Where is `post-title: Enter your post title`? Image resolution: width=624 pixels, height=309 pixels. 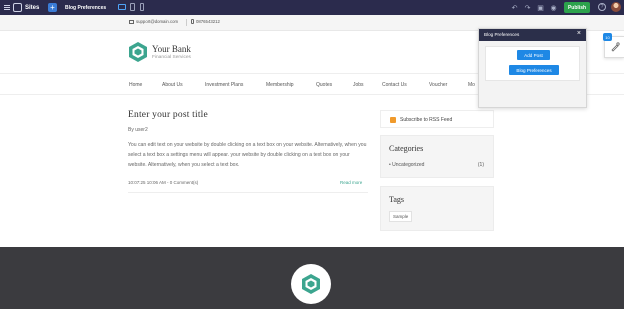 post-title: Enter your post title is located at coordinates (168, 115).